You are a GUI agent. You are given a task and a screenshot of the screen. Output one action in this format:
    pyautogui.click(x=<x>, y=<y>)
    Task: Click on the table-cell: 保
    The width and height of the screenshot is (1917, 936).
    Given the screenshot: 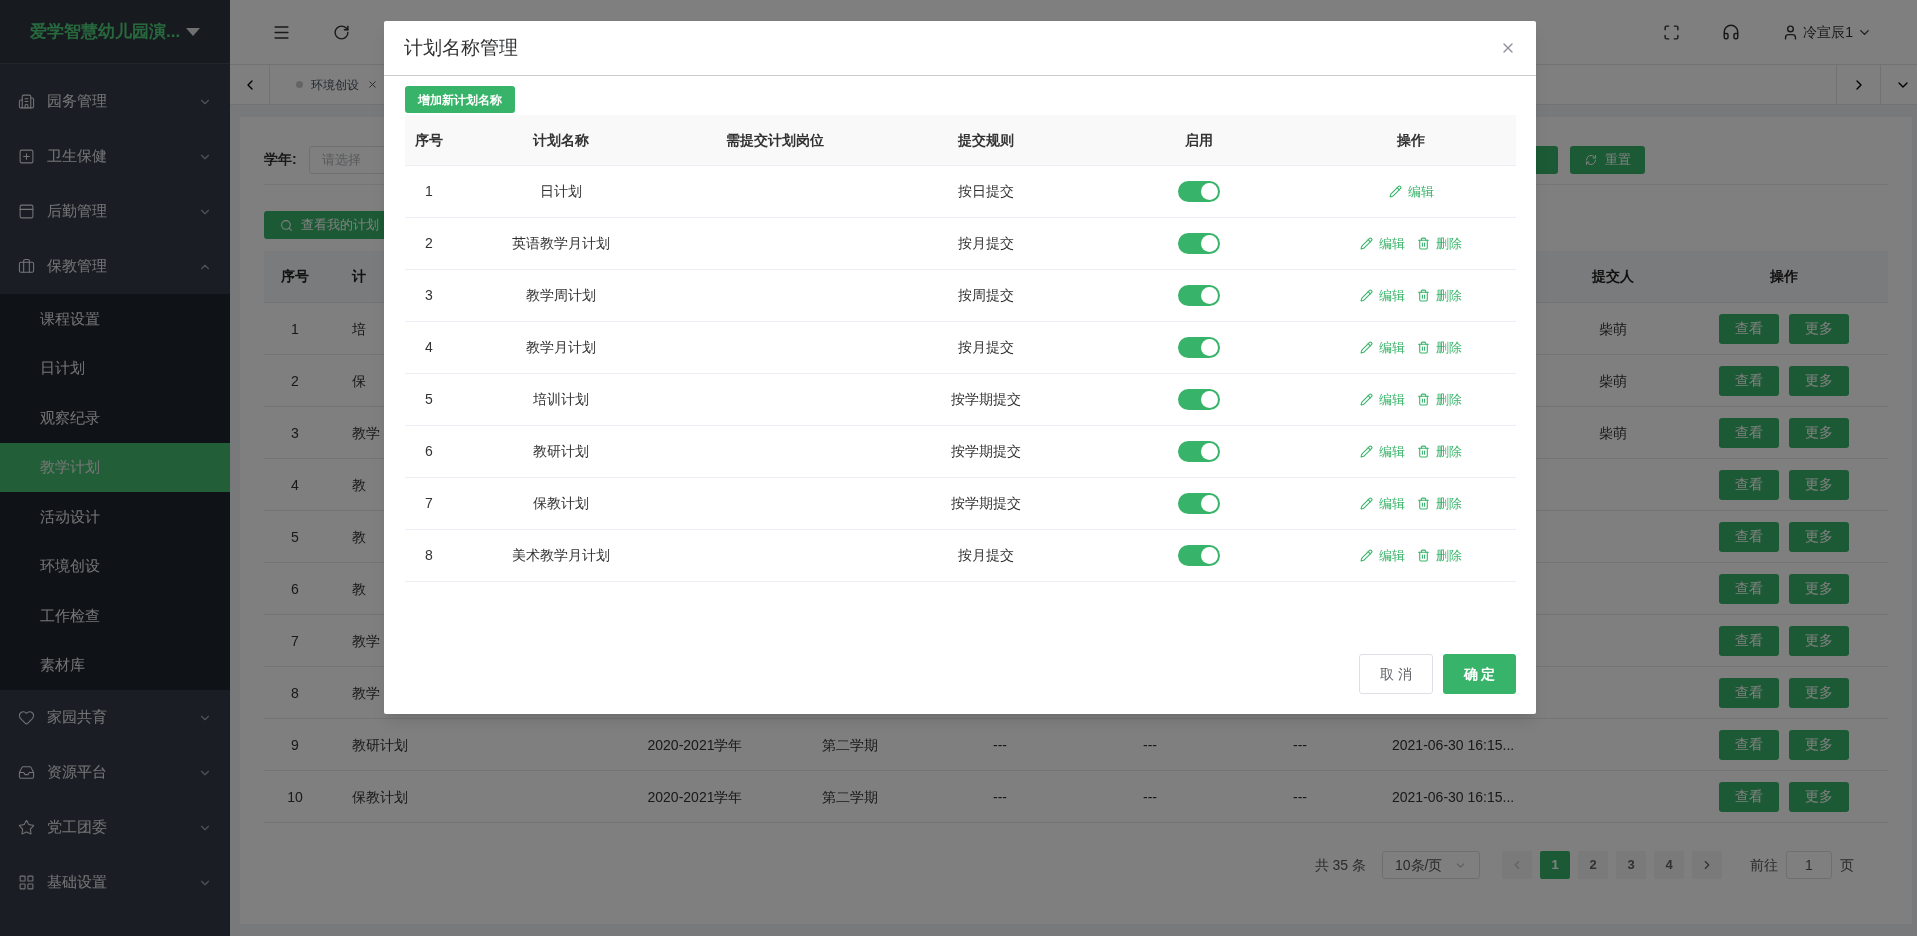 What is the action you would take?
    pyautogui.click(x=359, y=380)
    